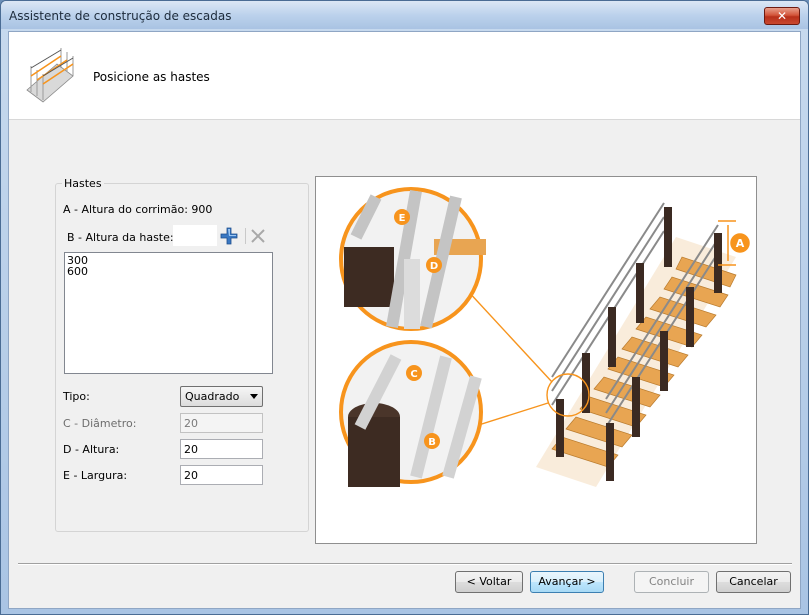 Image resolution: width=809 pixels, height=615 pixels. Describe the element at coordinates (402, 218) in the screenshot. I see `label-e: E` at that location.